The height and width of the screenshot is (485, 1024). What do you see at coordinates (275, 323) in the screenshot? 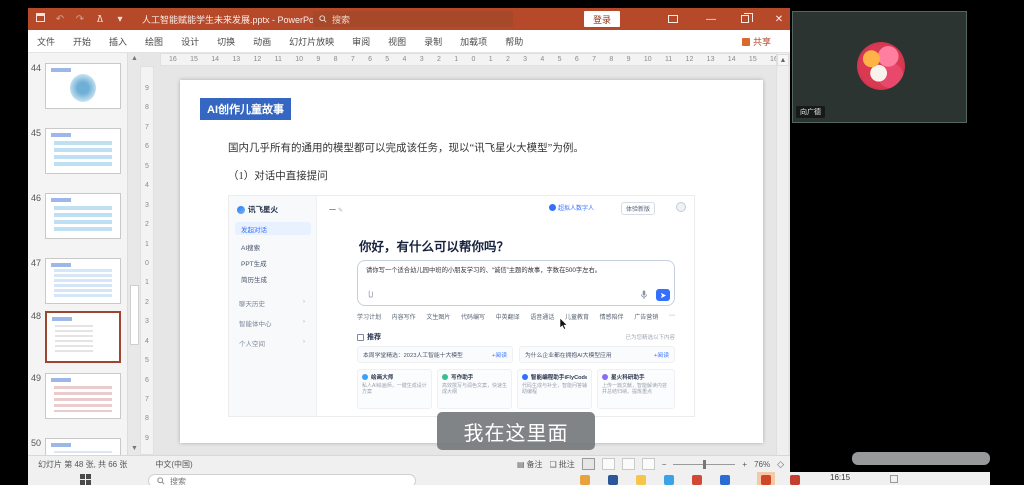
I see `spark-sidebar-section: 智能体中心 ›` at bounding box center [275, 323].